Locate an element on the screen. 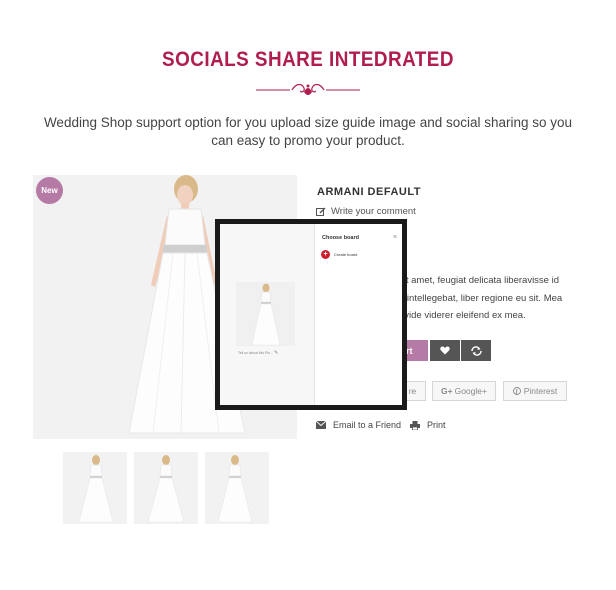  close-icon: × is located at coordinates (395, 237).